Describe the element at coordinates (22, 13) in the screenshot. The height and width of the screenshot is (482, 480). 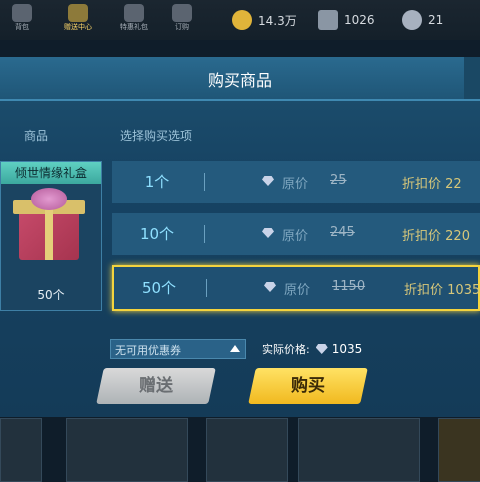
I see `backpack-icon` at that location.